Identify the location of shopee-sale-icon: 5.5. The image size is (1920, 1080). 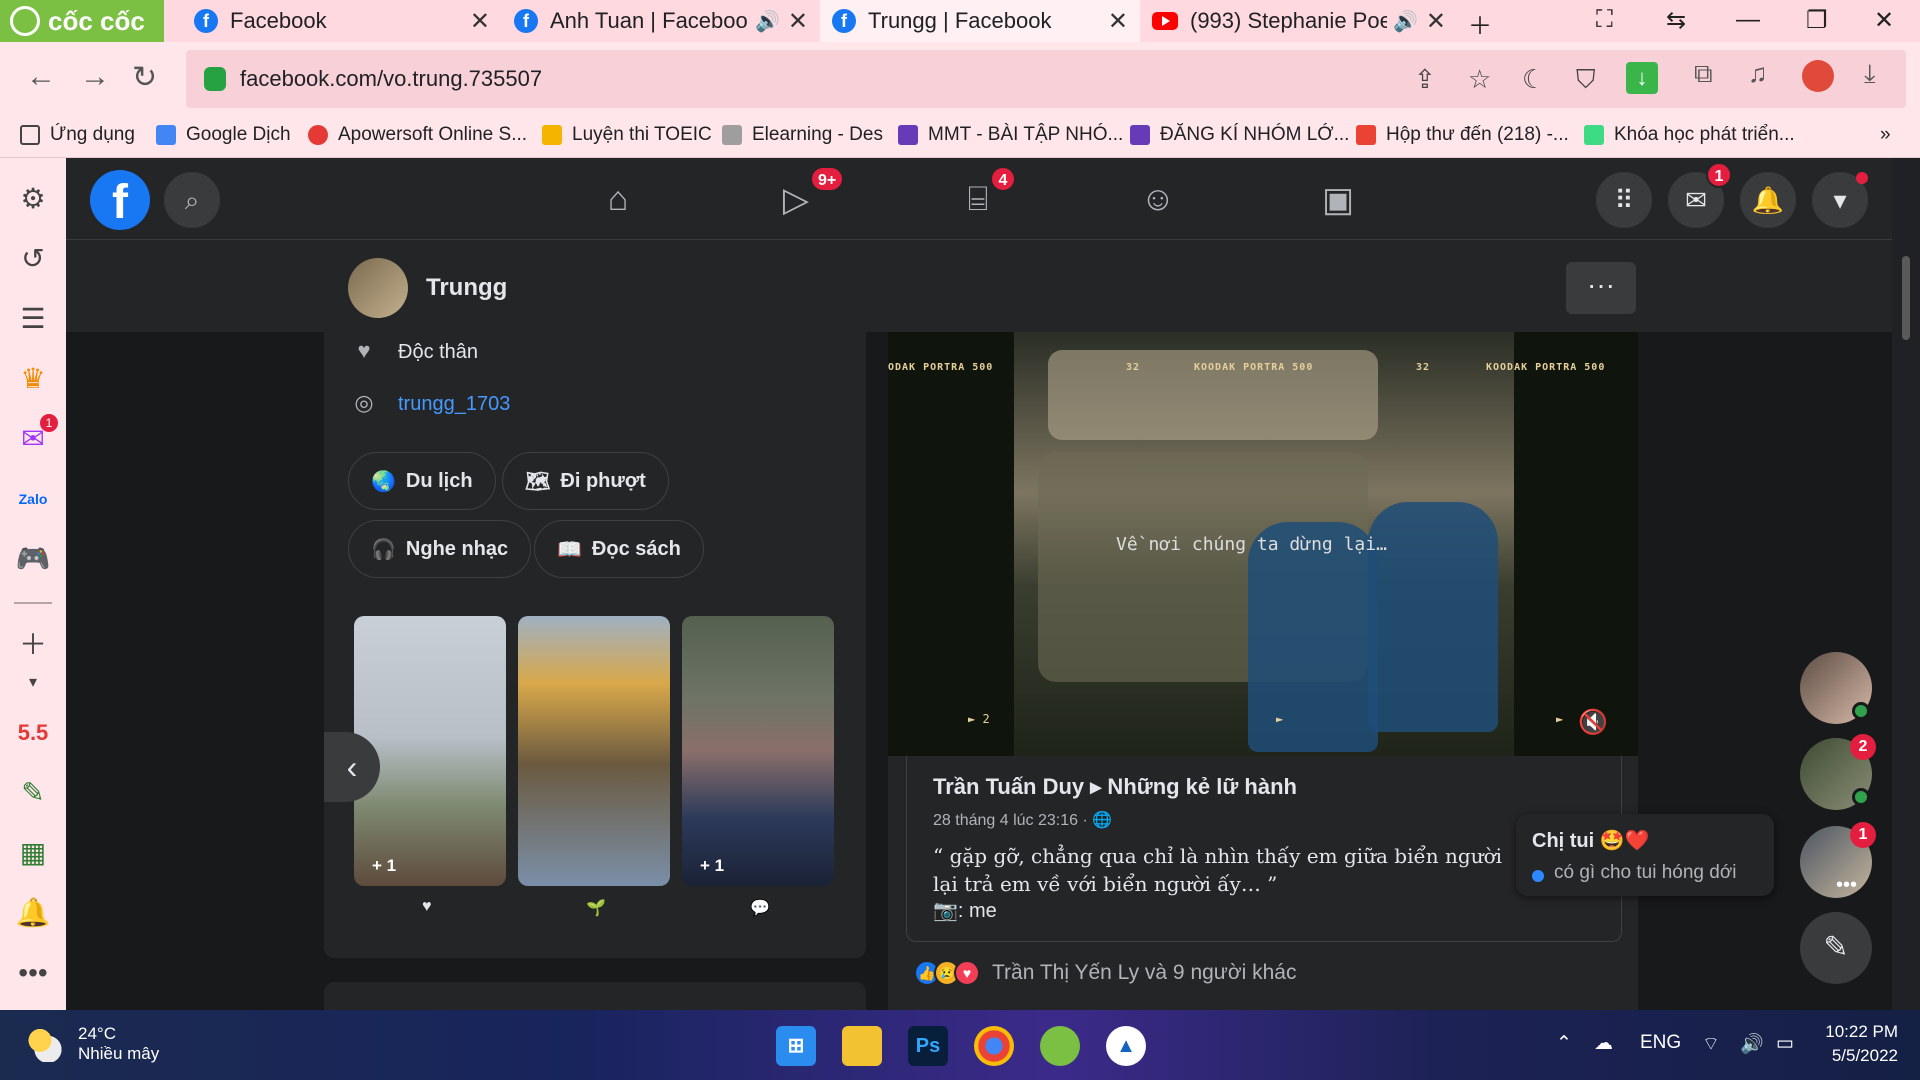
(33, 733).